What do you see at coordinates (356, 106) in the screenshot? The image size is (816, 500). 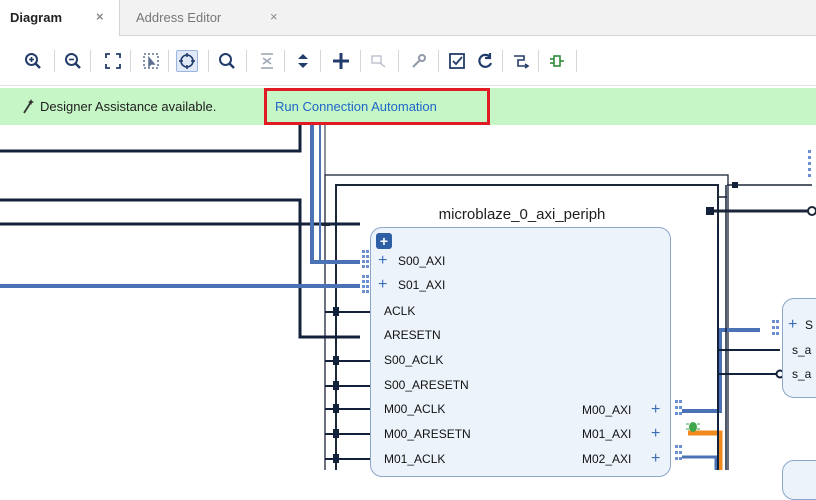 I see `run-connection-automation-link: Run Connection Automation` at bounding box center [356, 106].